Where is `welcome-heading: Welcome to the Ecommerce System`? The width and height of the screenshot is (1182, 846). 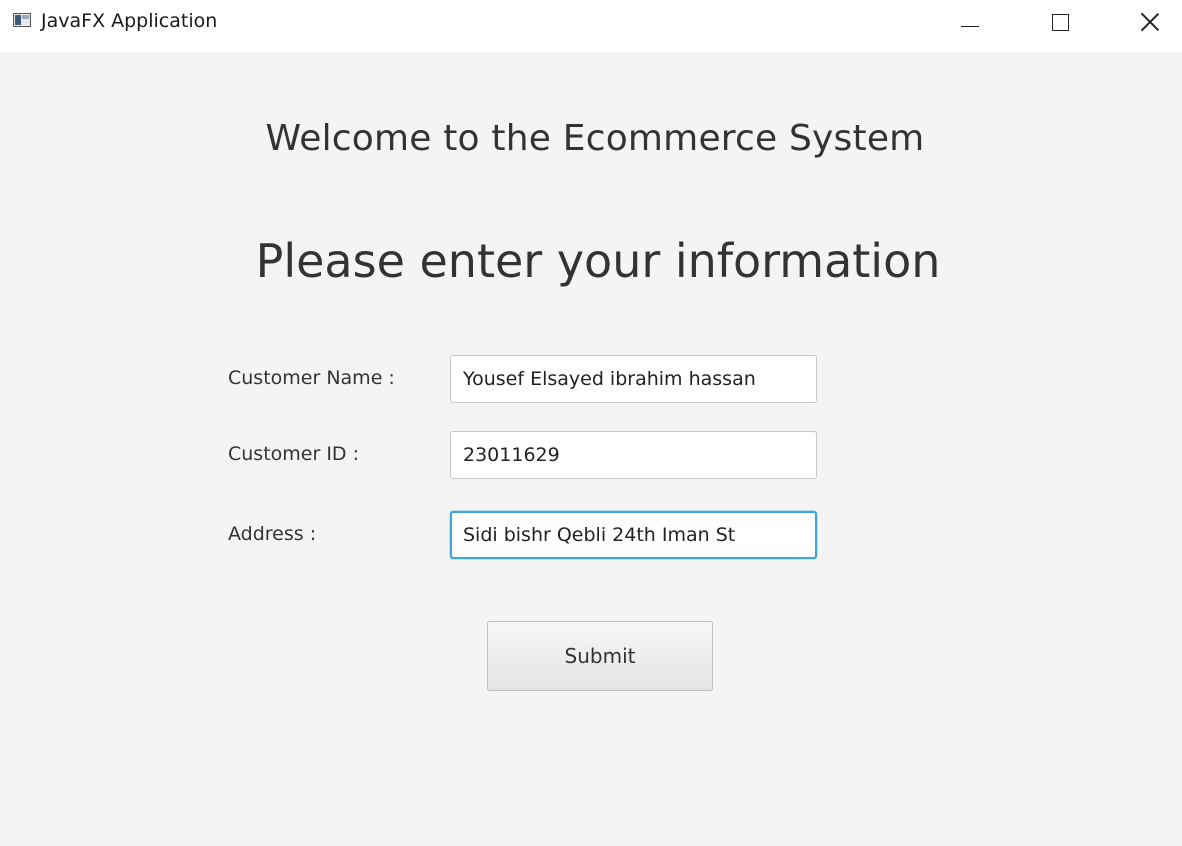 welcome-heading: Welcome to the Ecommerce System is located at coordinates (595, 138).